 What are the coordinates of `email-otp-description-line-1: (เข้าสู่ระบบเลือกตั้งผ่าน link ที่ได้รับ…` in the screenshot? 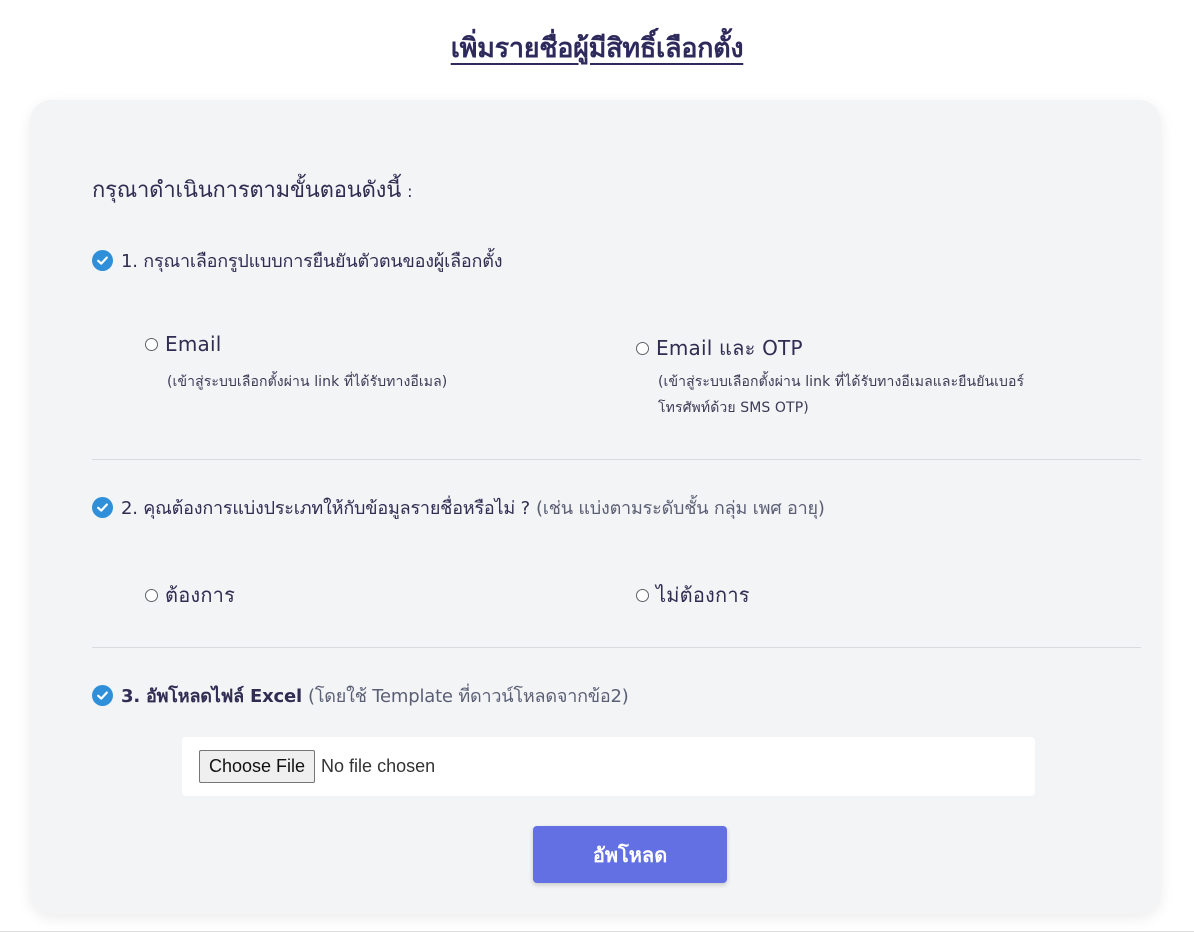 It's located at (841, 382).